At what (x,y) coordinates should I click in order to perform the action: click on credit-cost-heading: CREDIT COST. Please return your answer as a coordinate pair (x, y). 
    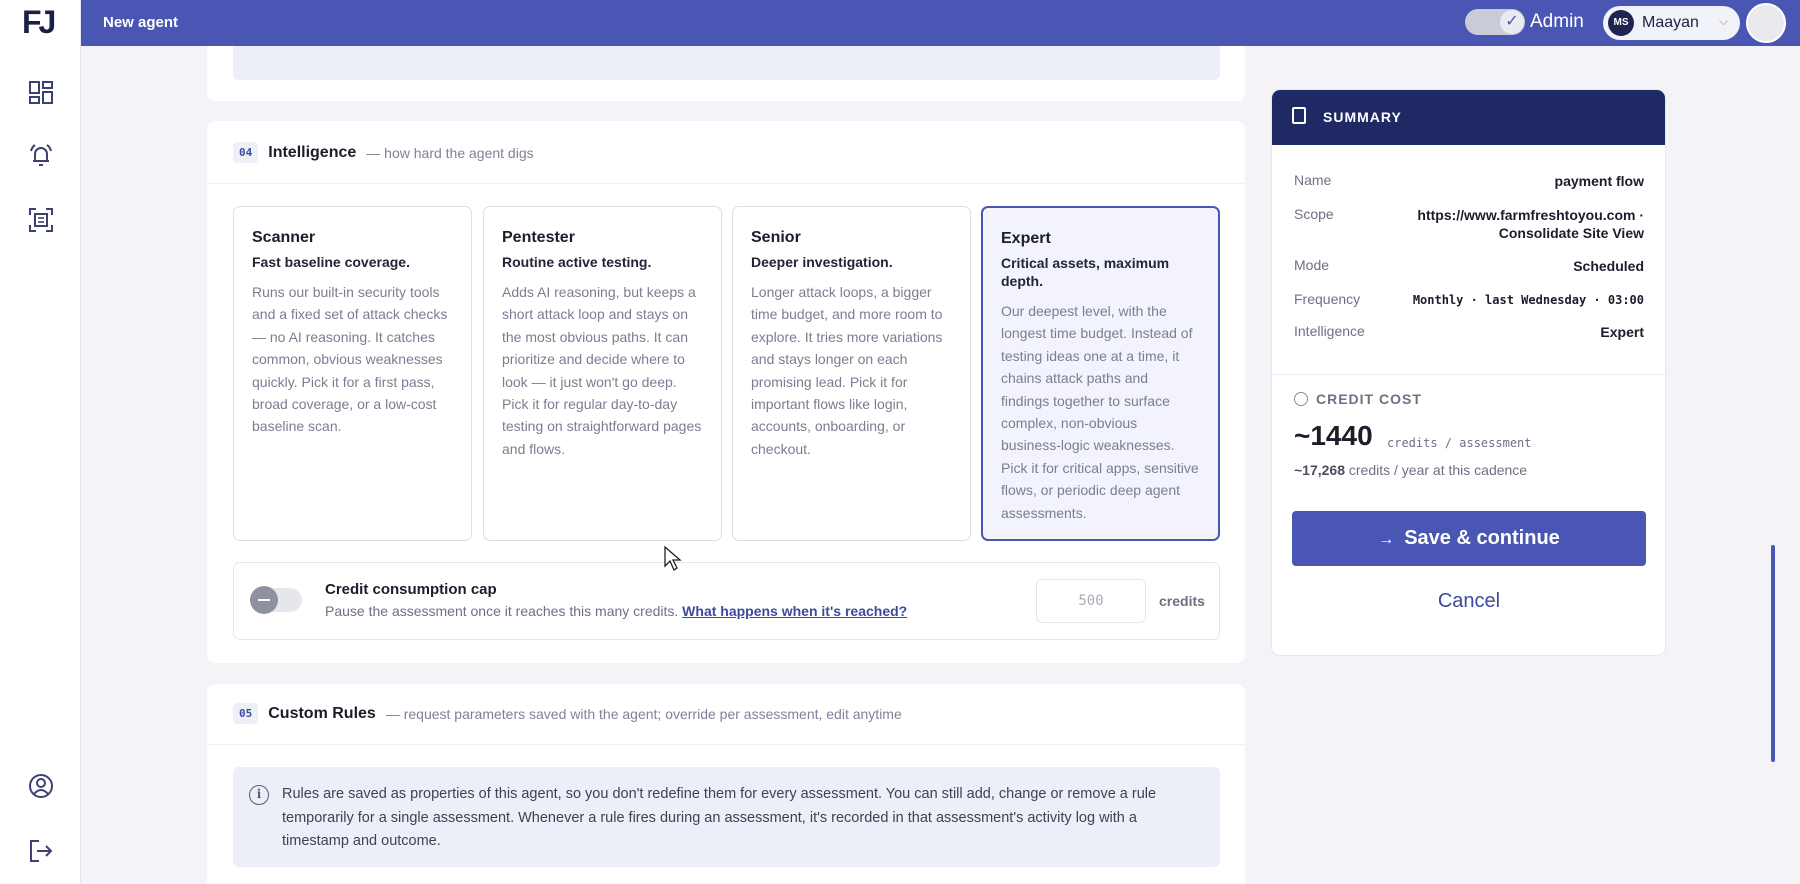
    Looking at the image, I should click on (1369, 399).